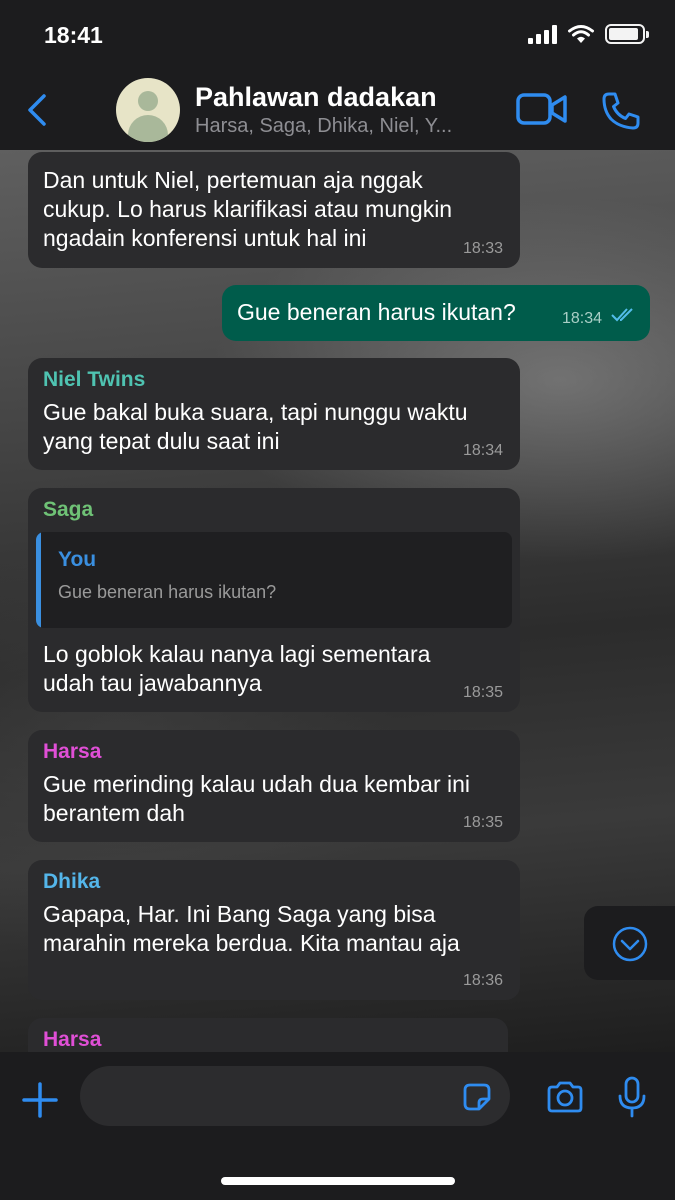  I want to click on signal-icon, so click(542, 34).